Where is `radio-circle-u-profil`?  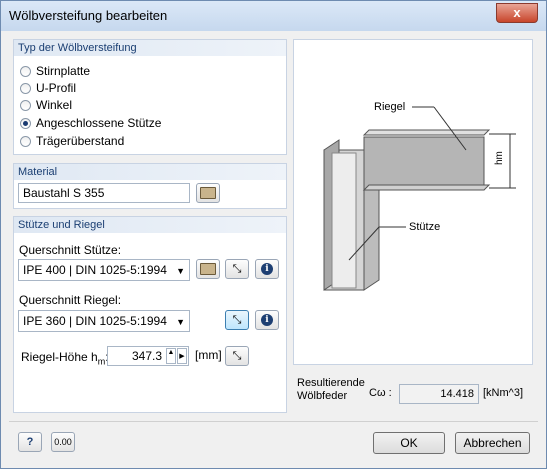
radio-circle-u-profil is located at coordinates (25, 88).